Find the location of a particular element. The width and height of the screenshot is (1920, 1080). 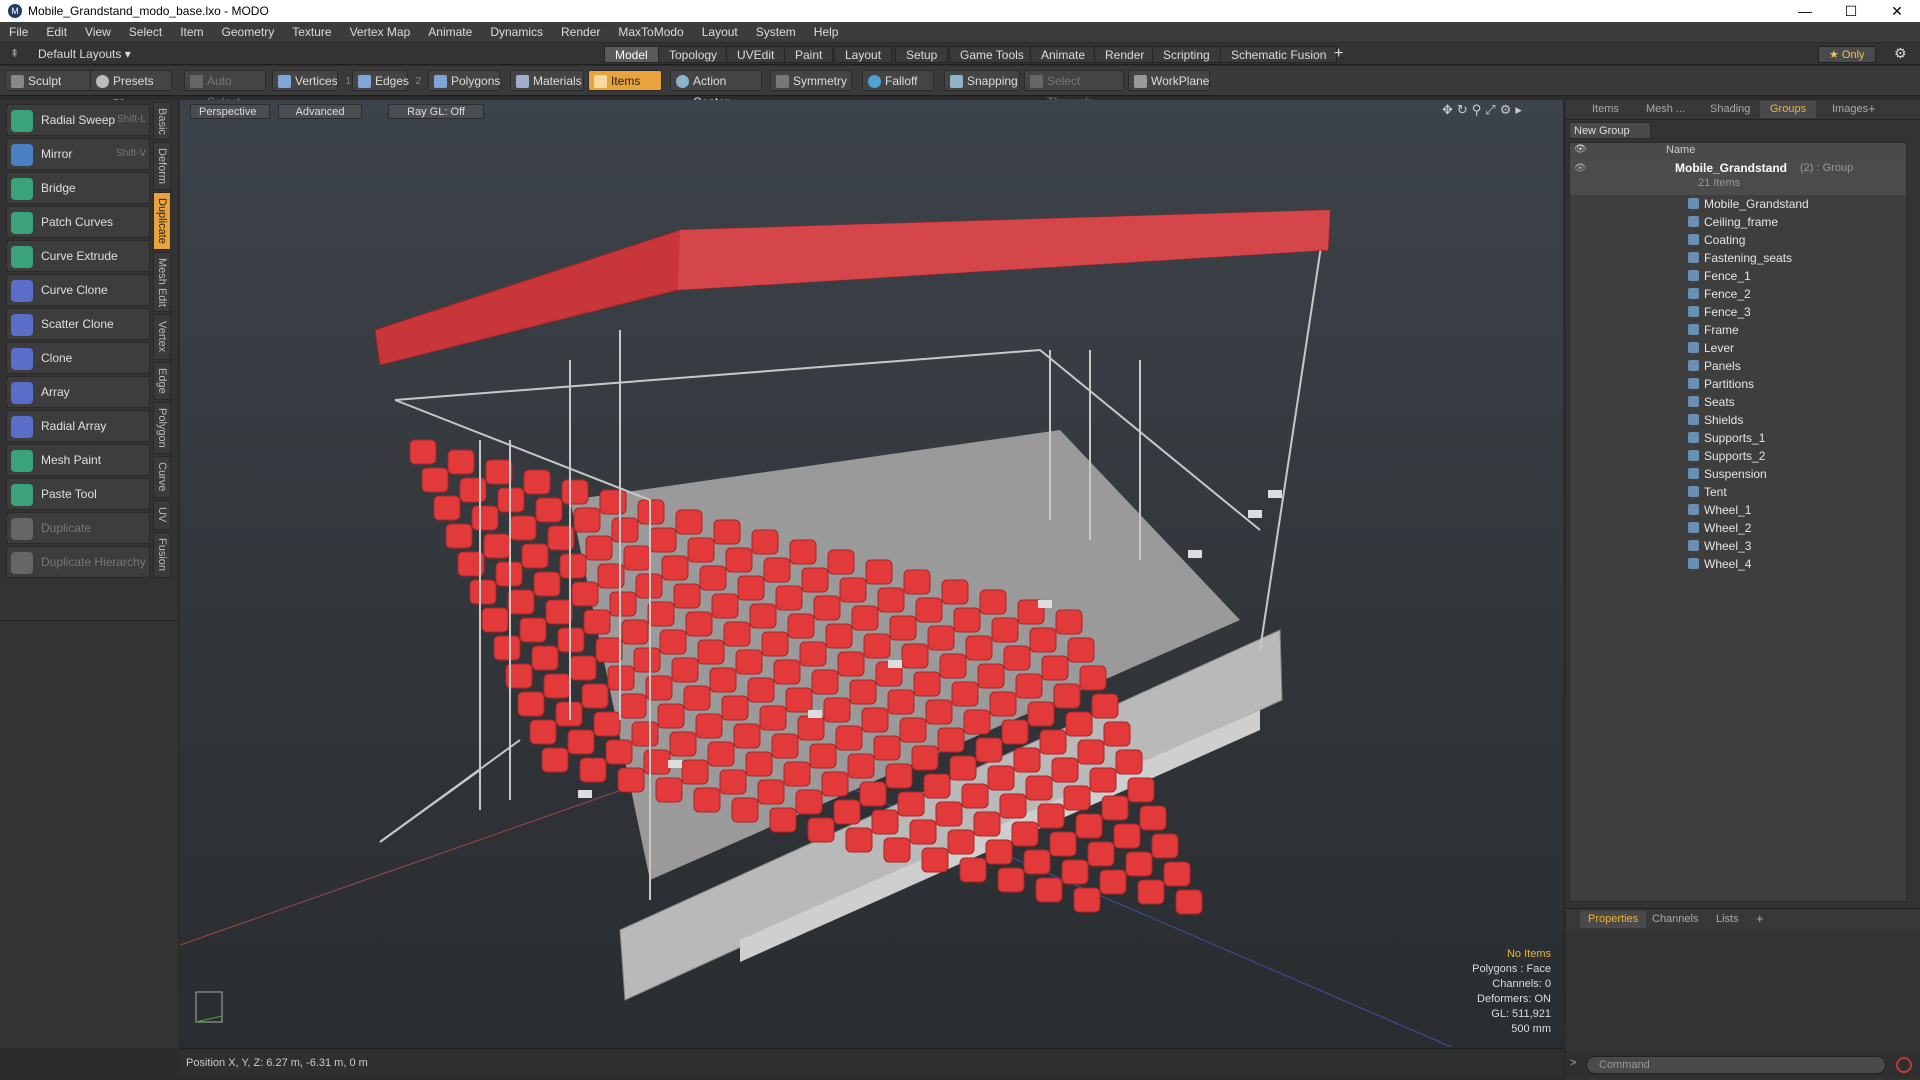

tab-render: Render is located at coordinates (1125, 54).